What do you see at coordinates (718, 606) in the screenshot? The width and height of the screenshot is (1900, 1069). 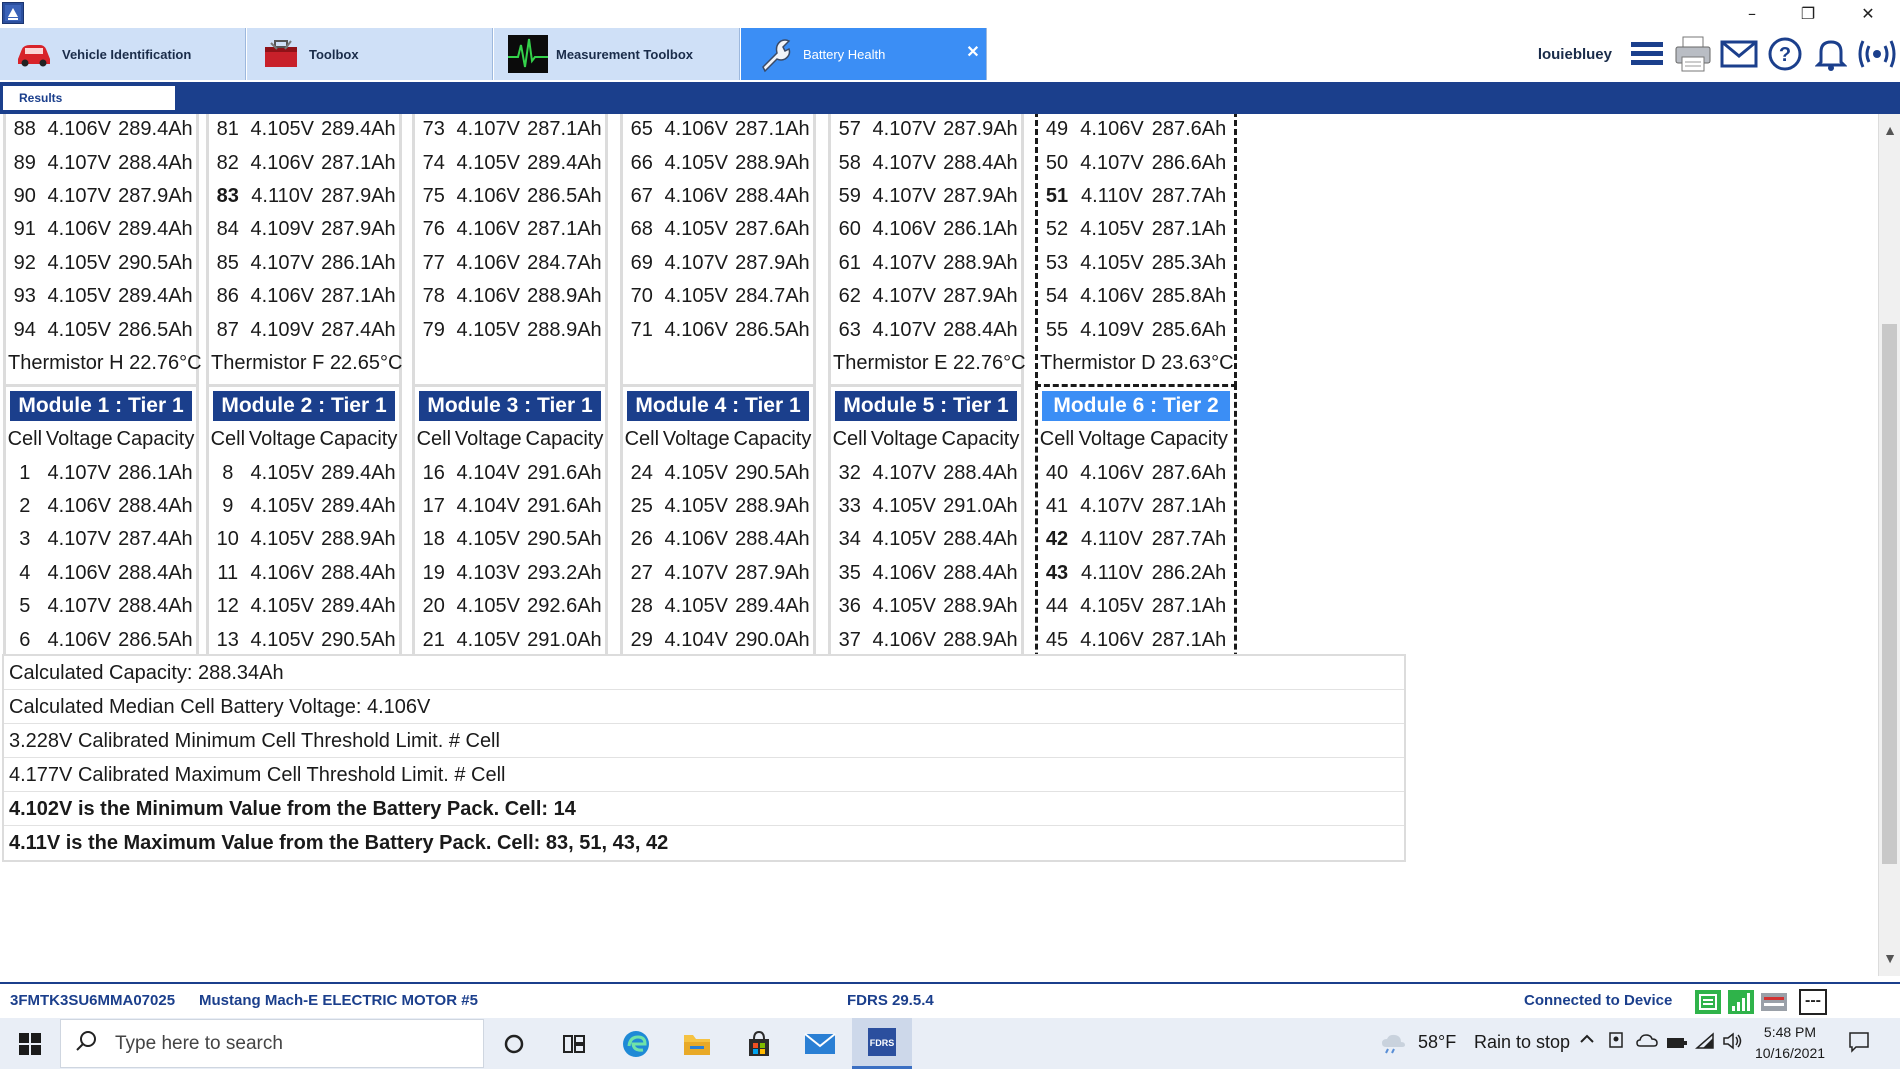 I see `table-row: 28 4.105V 289.4Ah` at bounding box center [718, 606].